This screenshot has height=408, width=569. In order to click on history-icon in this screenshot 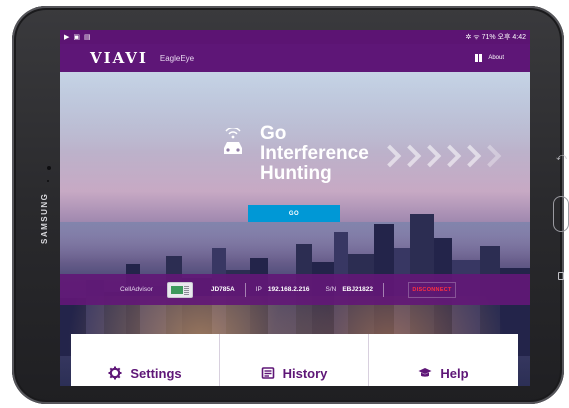, I will do `click(267, 373)`.